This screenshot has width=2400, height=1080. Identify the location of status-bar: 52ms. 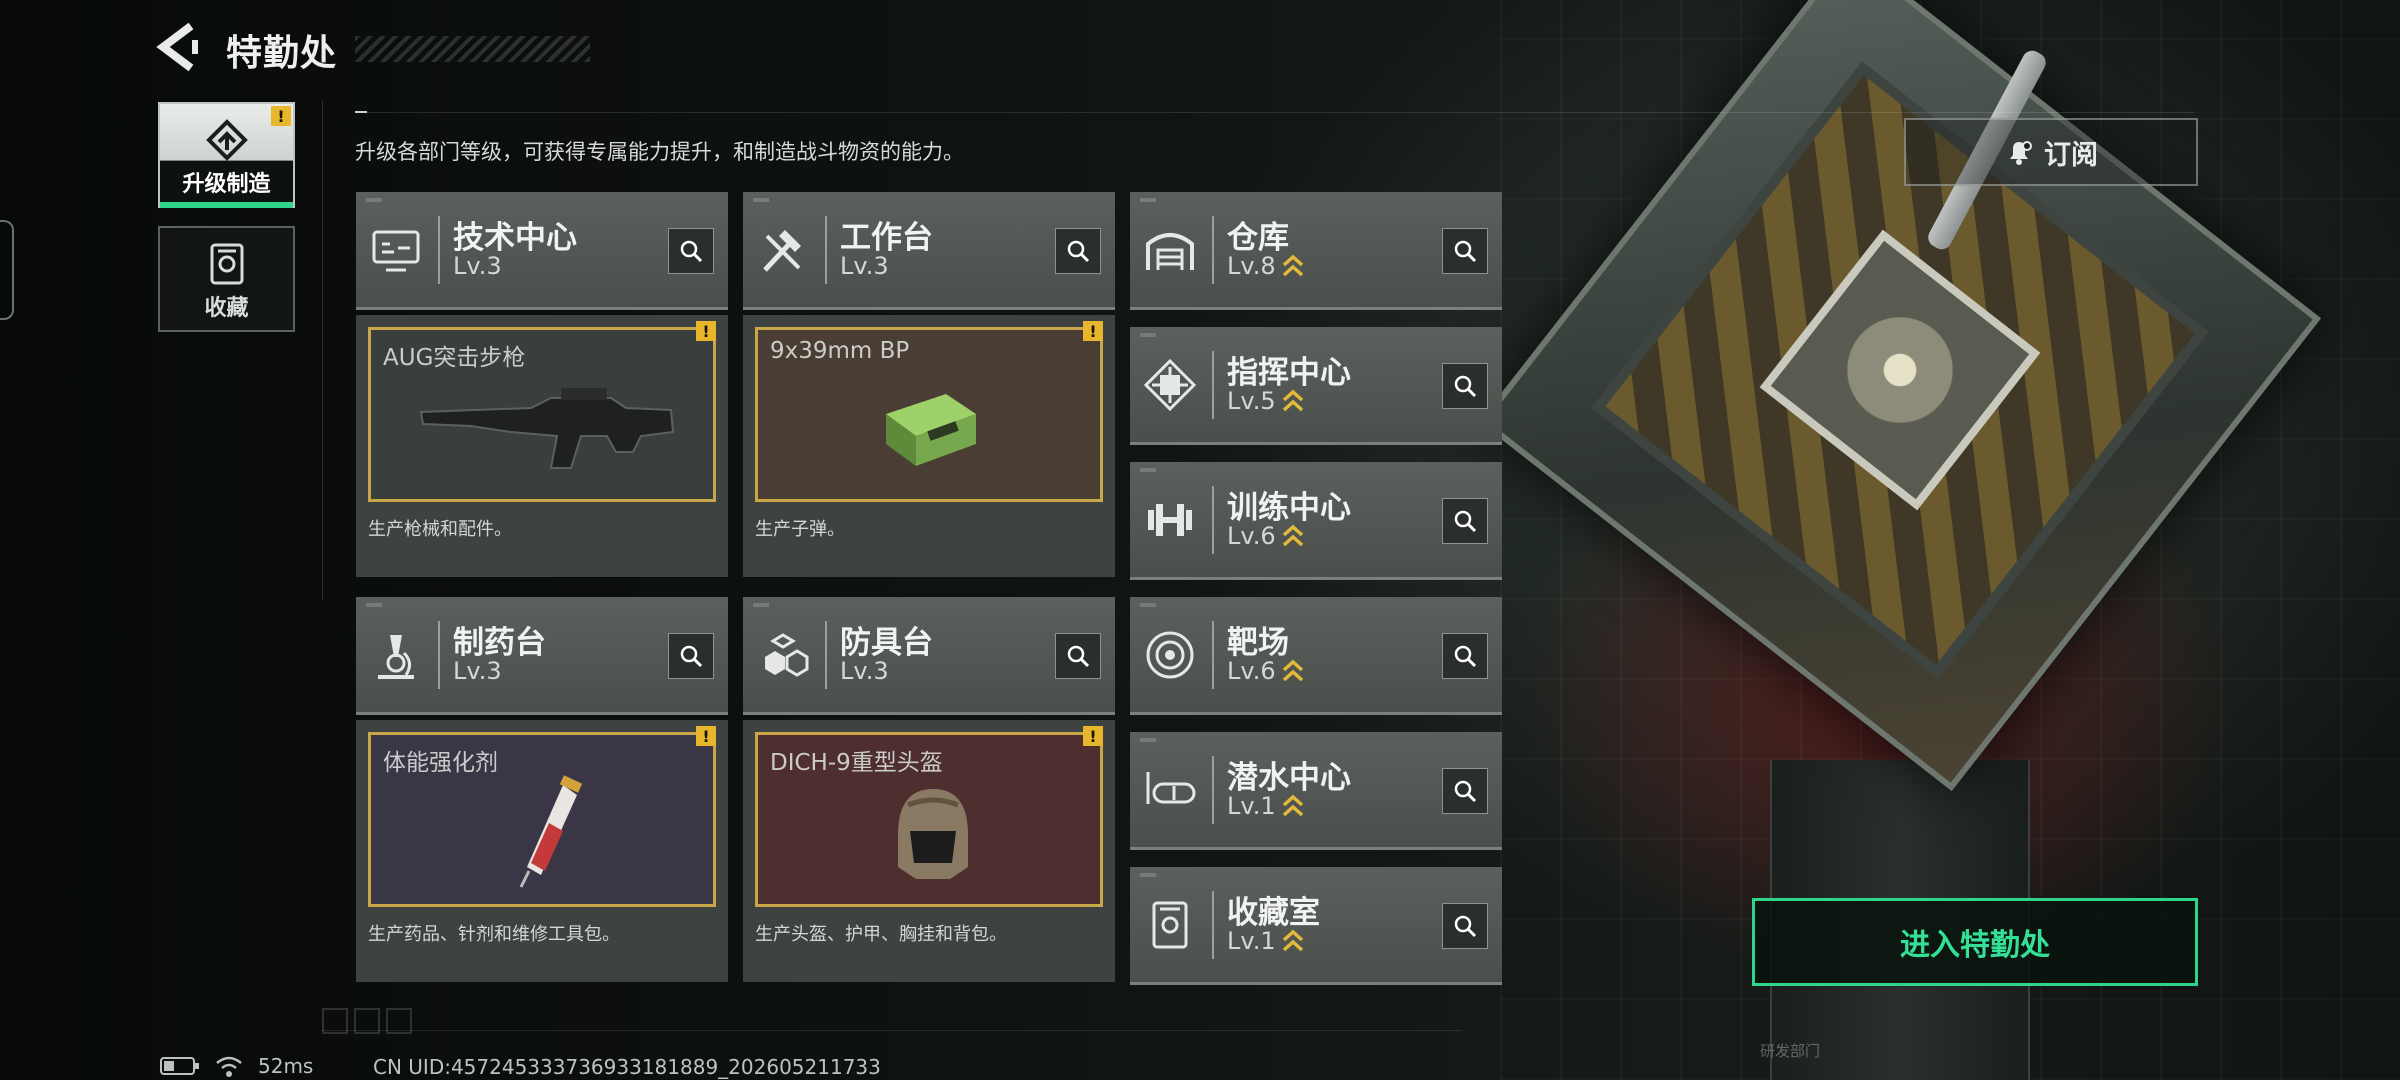
(236, 1066).